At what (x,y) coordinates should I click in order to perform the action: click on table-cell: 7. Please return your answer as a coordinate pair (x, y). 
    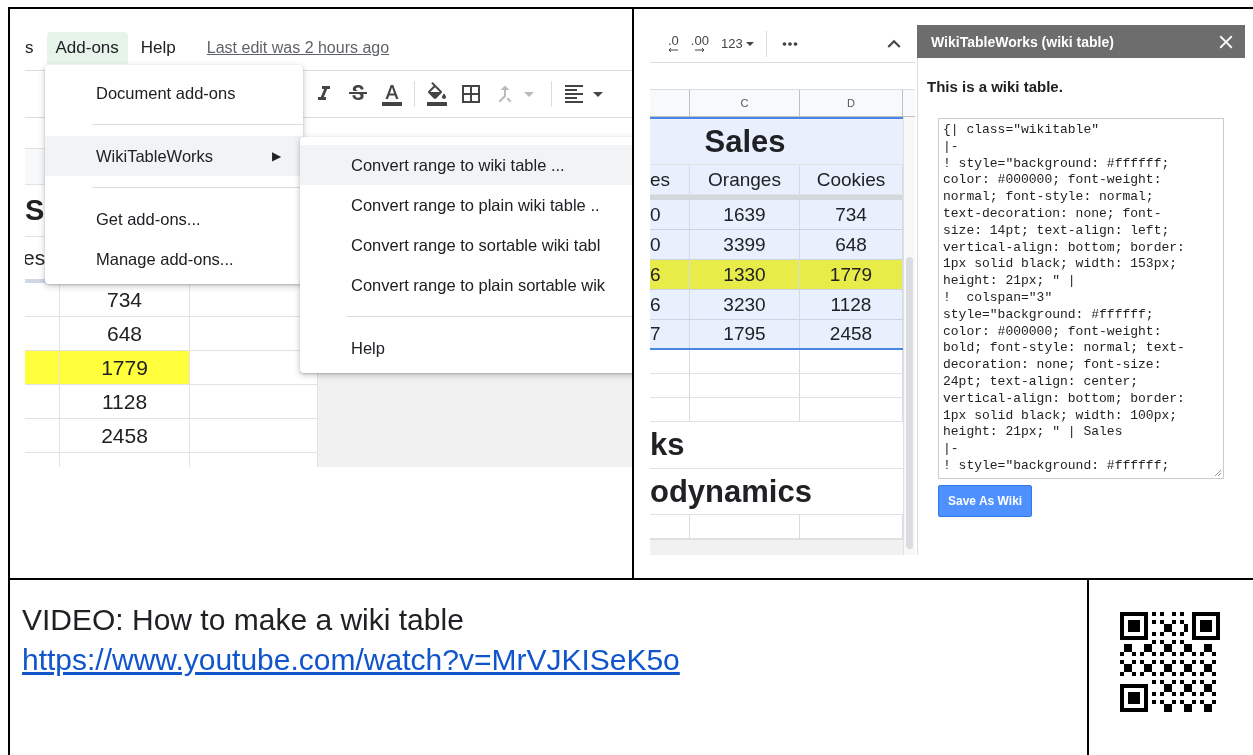
    Looking at the image, I should click on (670, 334).